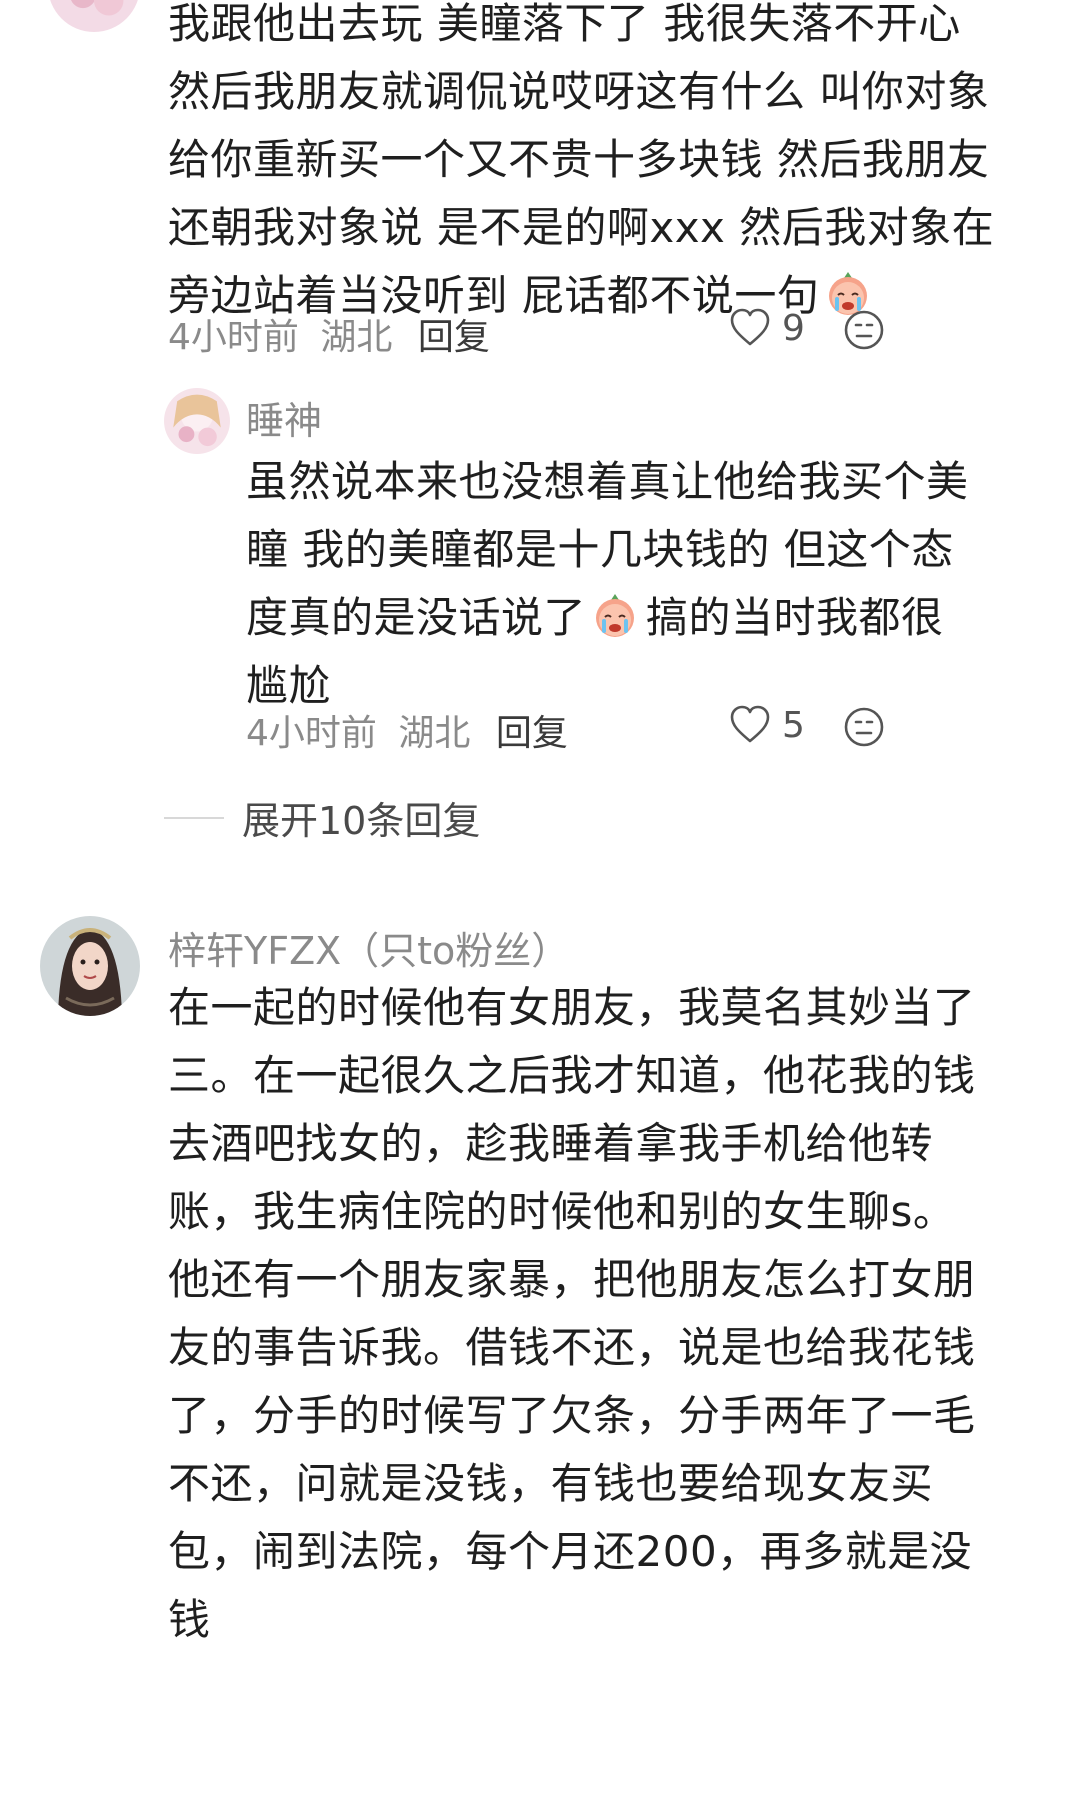  What do you see at coordinates (570, 1551) in the screenshot?
I see `comment-line: 包，闹到法院，每个月还200，再多就是没` at bounding box center [570, 1551].